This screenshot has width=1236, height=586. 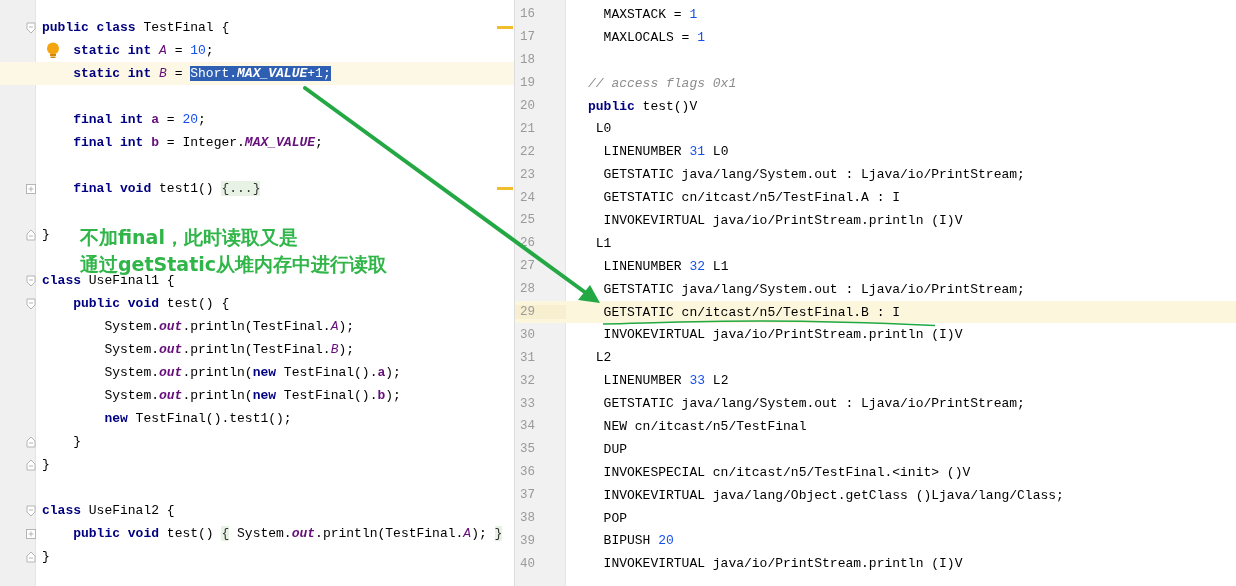 What do you see at coordinates (752, 312) in the screenshot?
I see `code-line: GETSTATIC cn/itcast/n5/TestFinal.B : I` at bounding box center [752, 312].